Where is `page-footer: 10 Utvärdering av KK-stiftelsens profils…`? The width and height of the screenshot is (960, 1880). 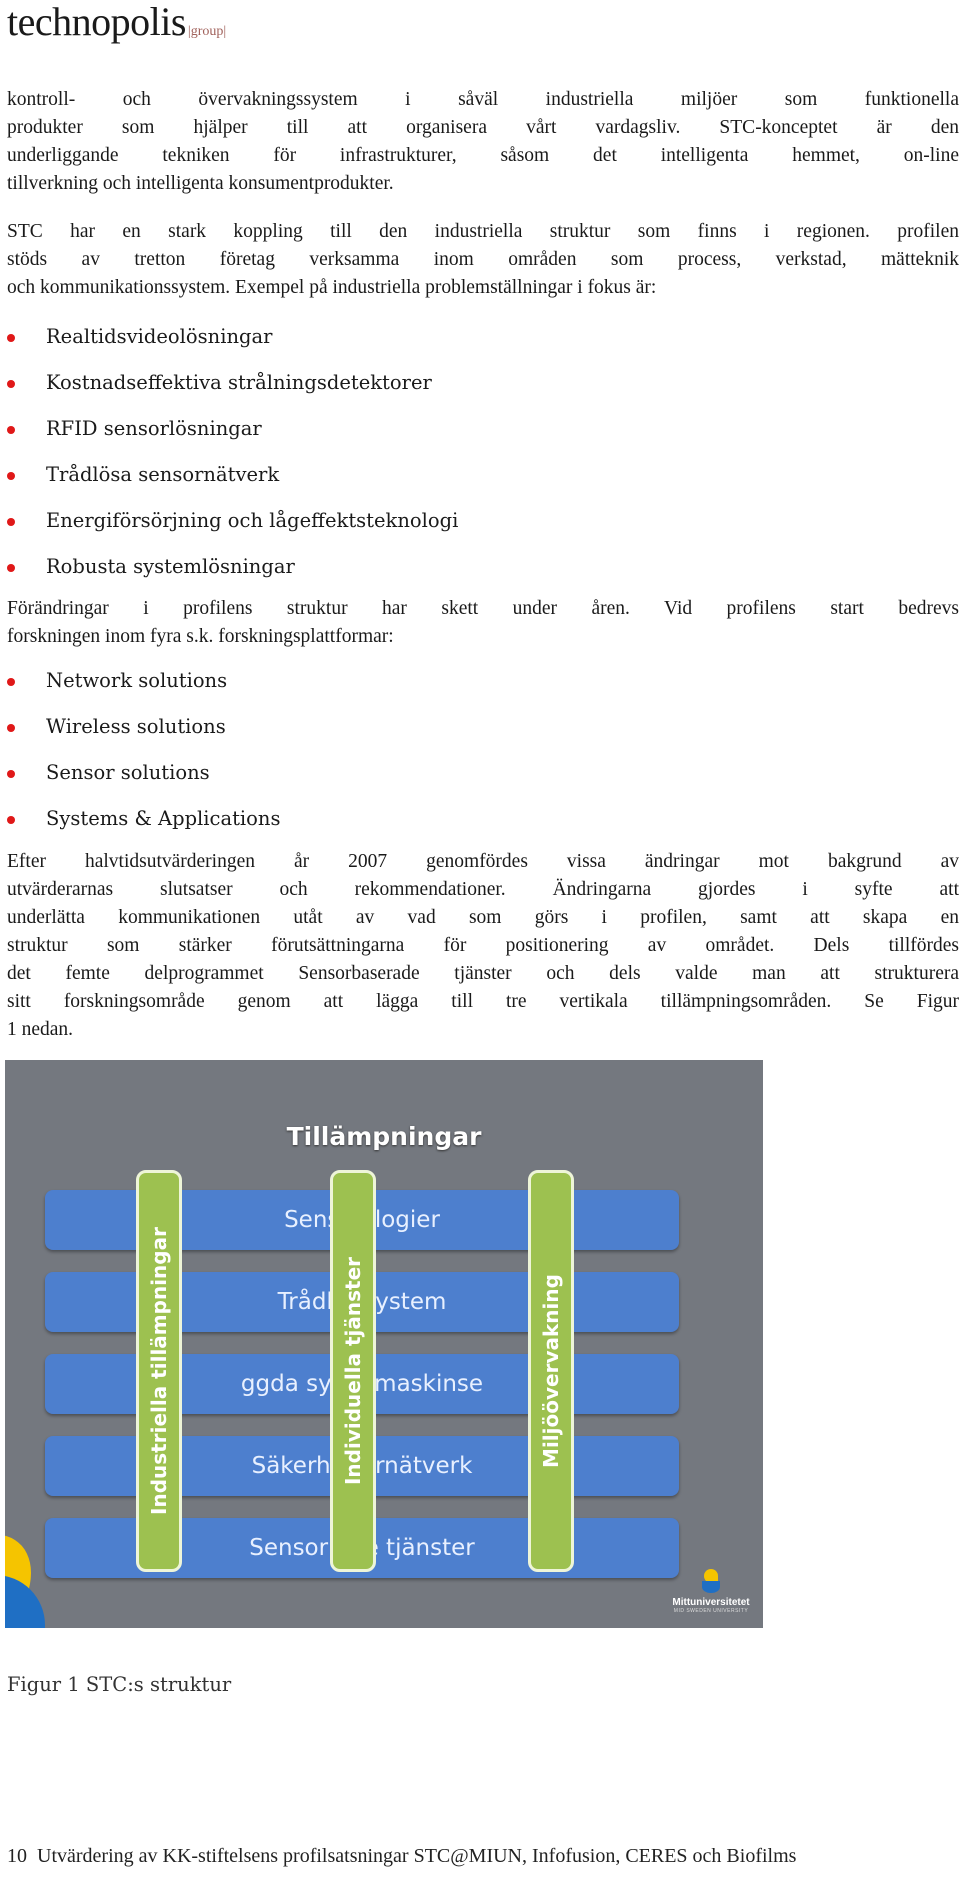 page-footer: 10 Utvärdering av KK-stiftelsens profils… is located at coordinates (401, 1856).